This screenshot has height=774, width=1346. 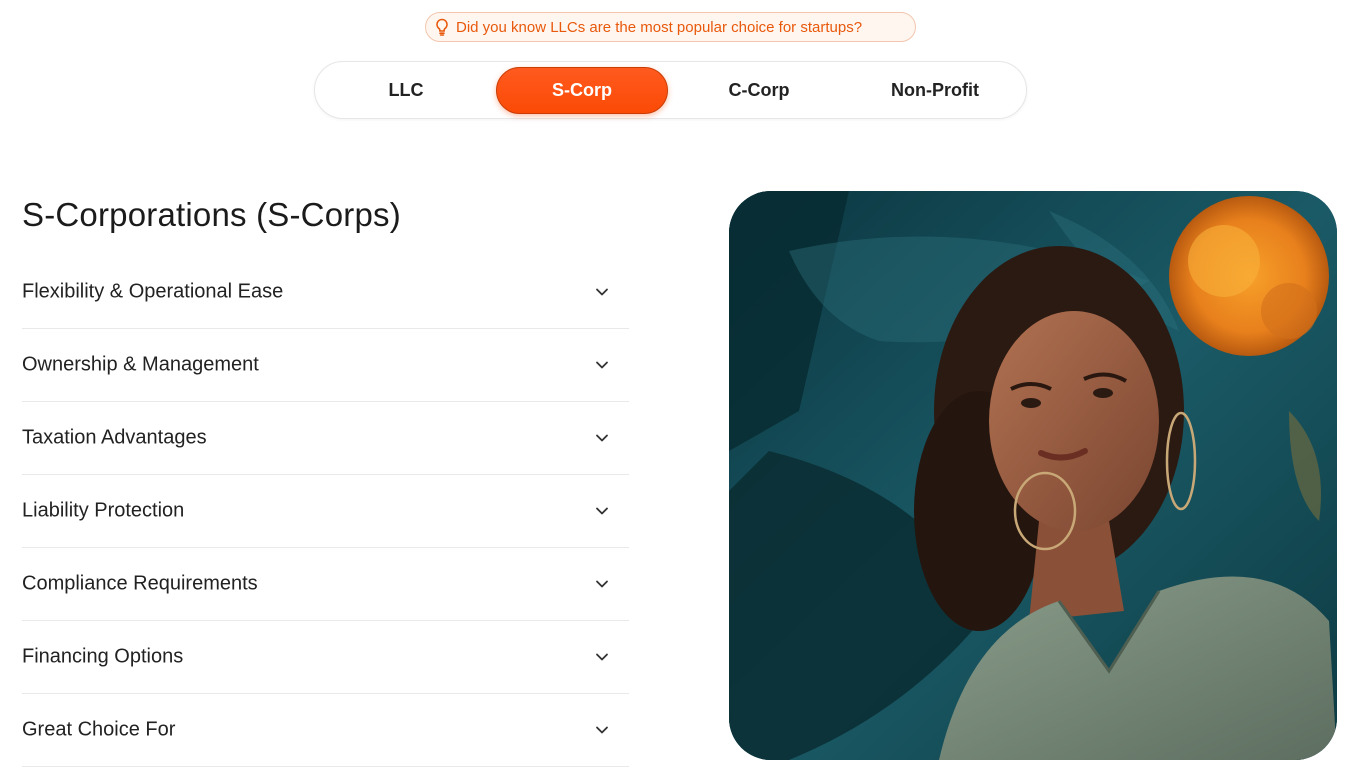 I want to click on accordion-item-label: Flexibility & Operational Ease, so click(x=153, y=291).